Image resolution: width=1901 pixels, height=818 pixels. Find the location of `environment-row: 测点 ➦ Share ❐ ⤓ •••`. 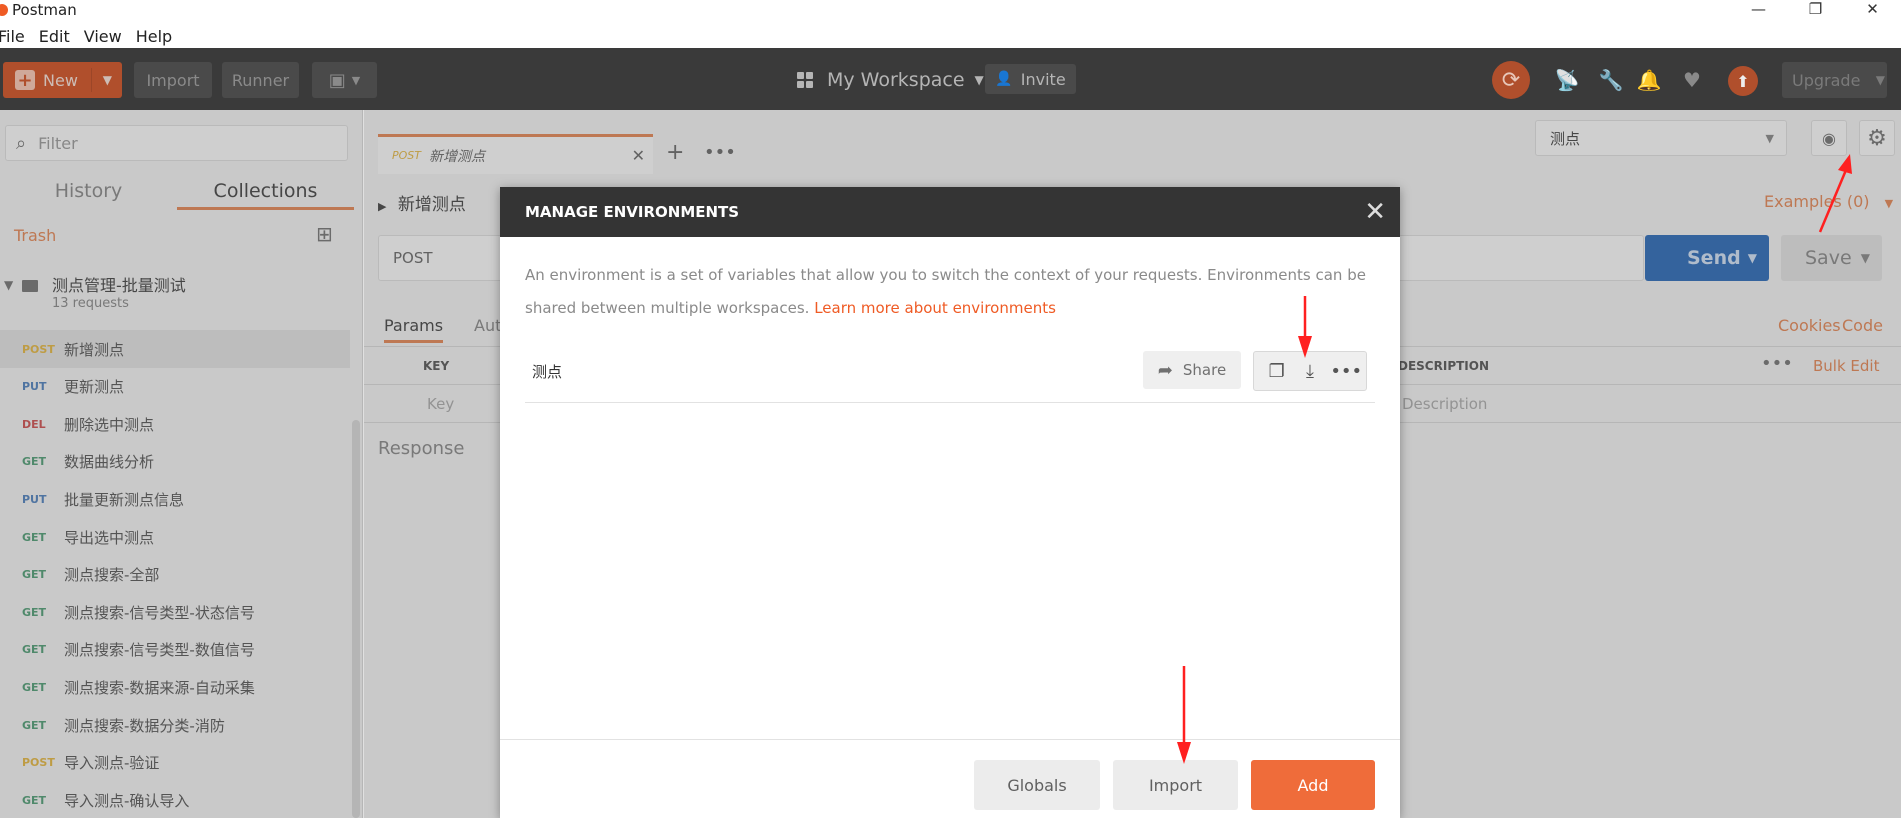

environment-row: 测点 ➦ Share ❐ ⤓ ••• is located at coordinates (950, 371).